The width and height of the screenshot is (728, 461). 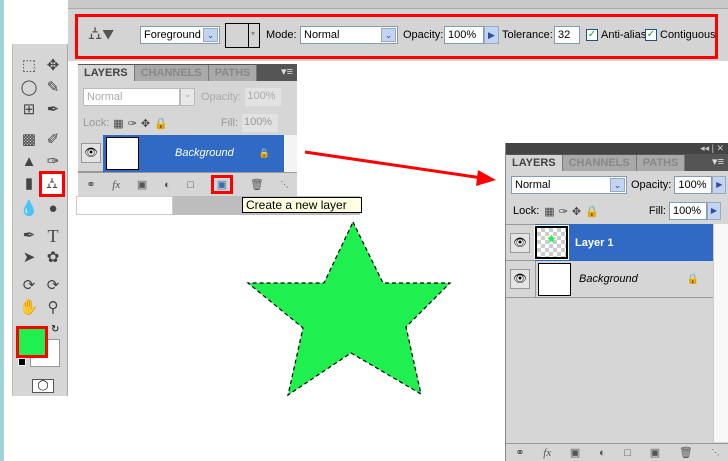 I want to click on resize-grip: ⋱, so click(x=716, y=452).